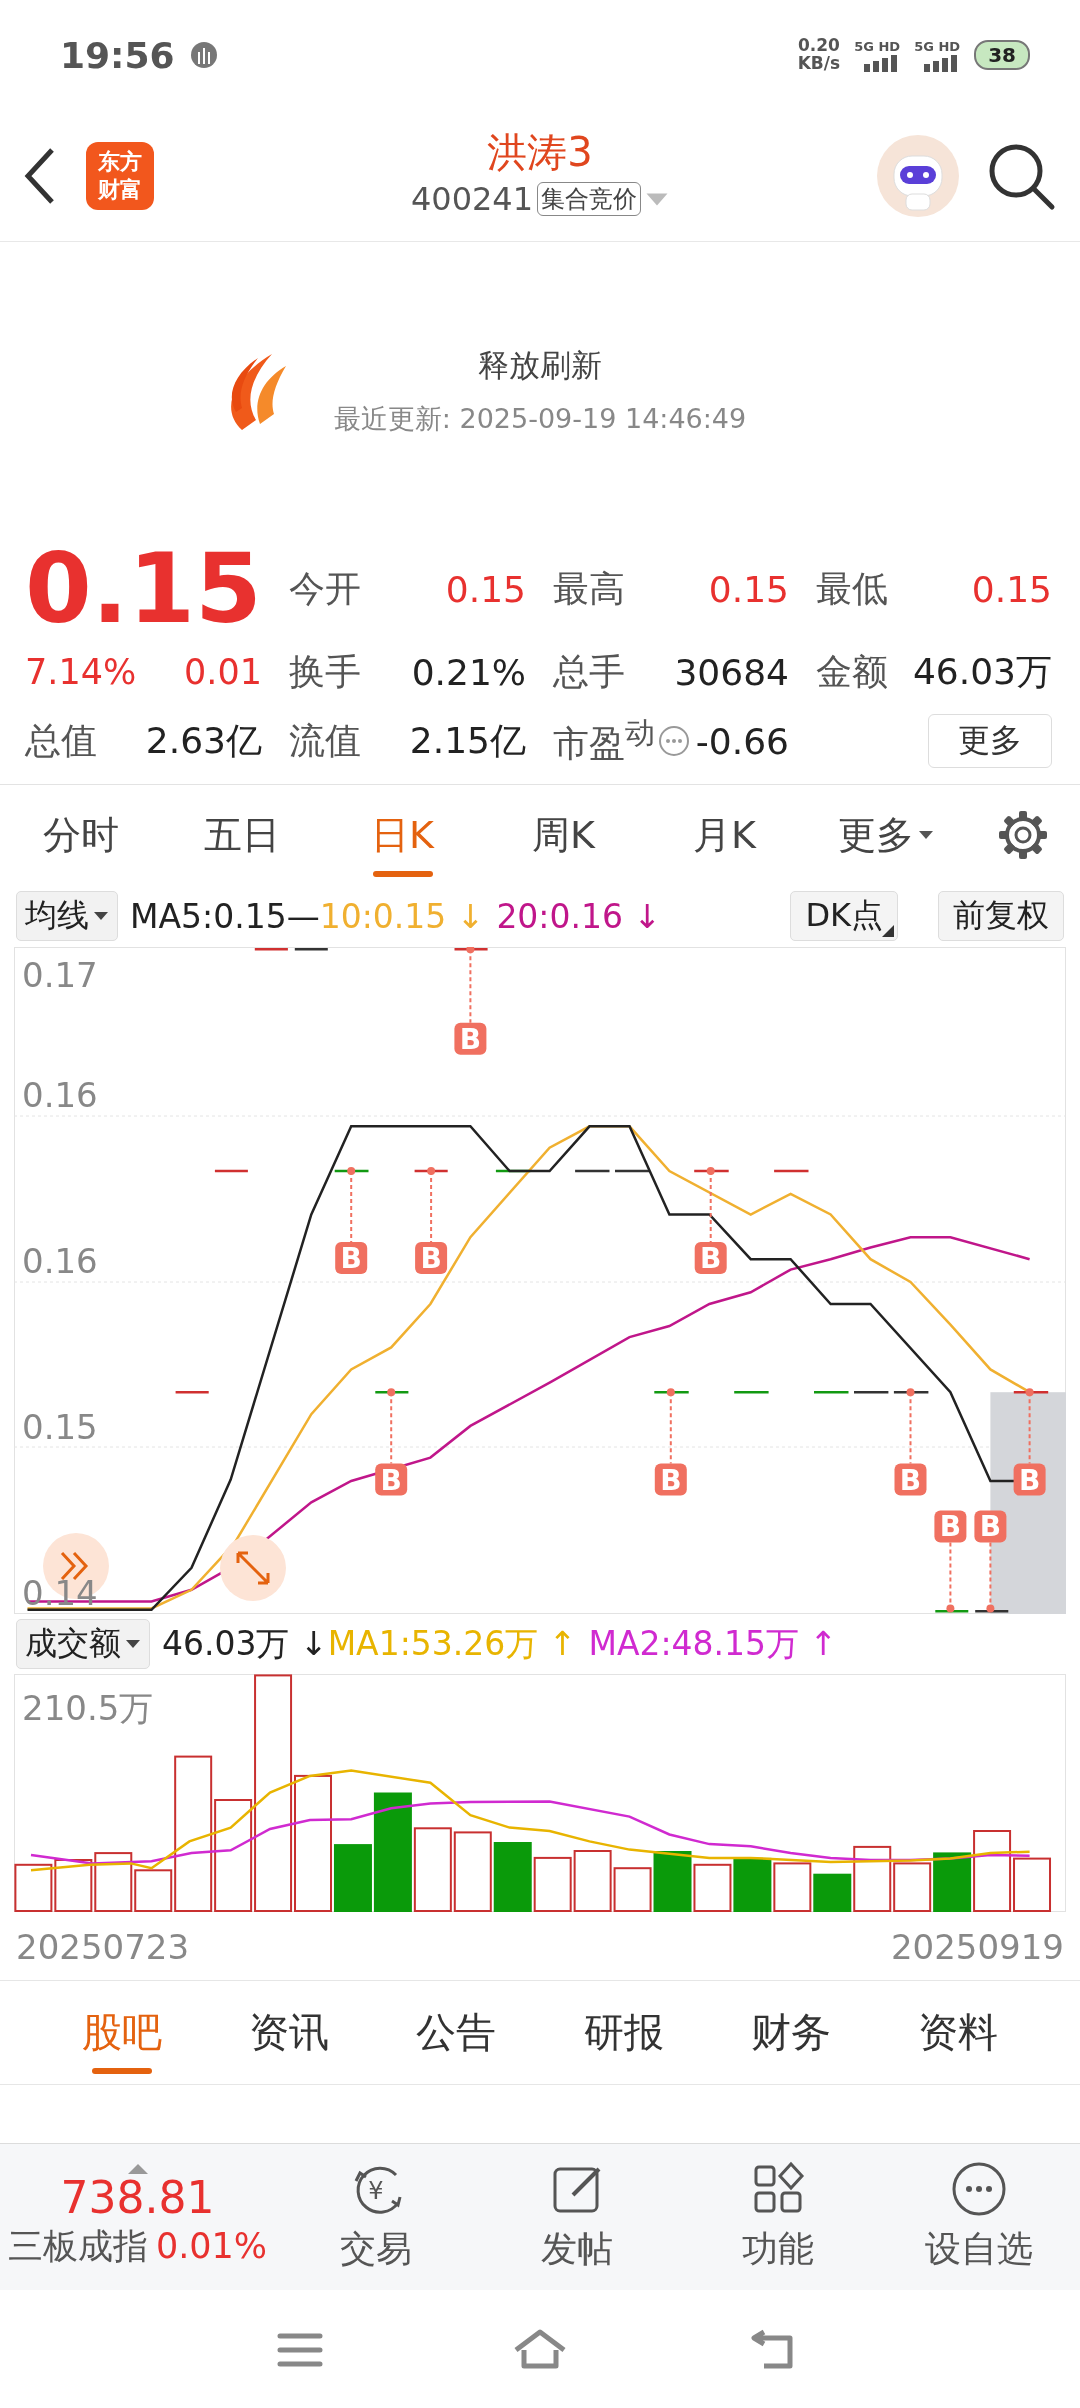 This screenshot has width=1080, height=2408. What do you see at coordinates (203, 740) in the screenshot?
I see `stat-value: 2.63亿` at bounding box center [203, 740].